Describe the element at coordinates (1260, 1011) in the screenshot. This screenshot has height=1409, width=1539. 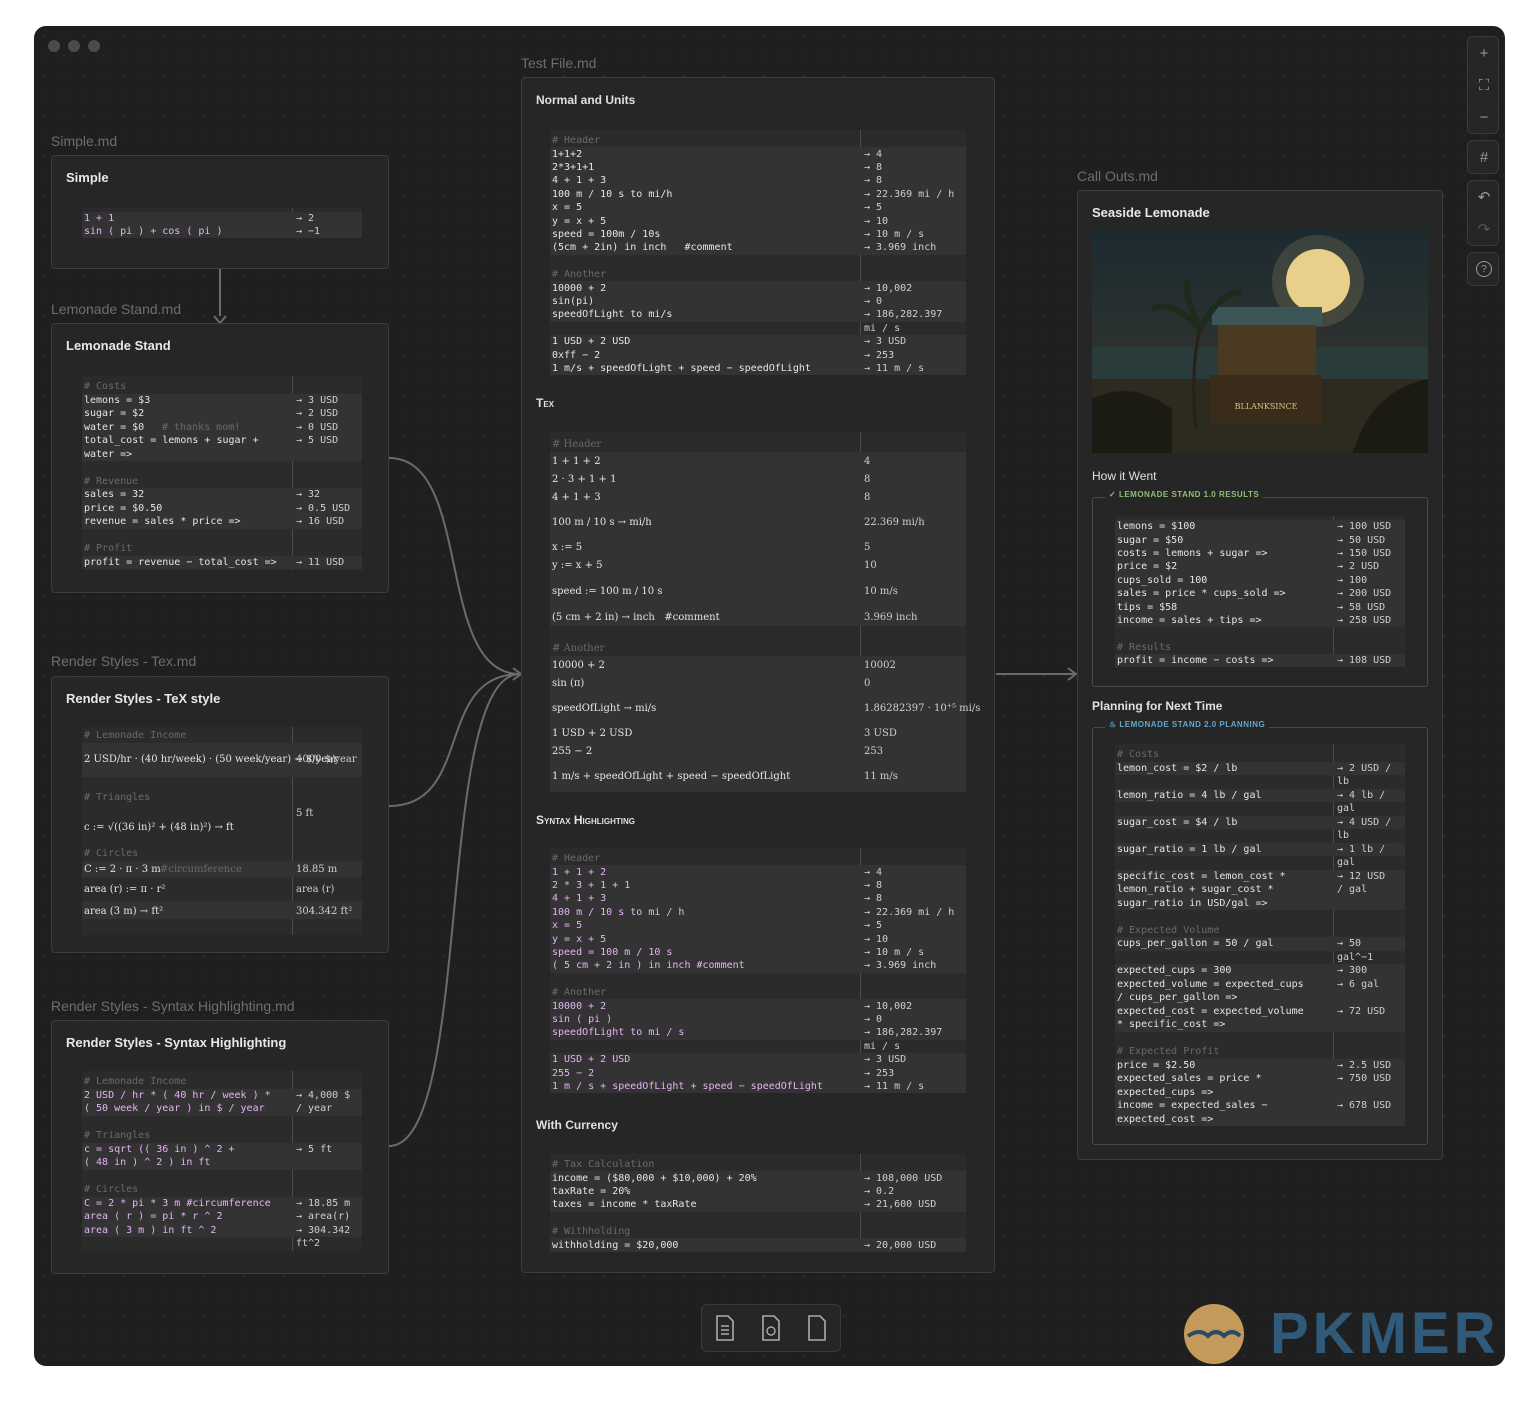
I see `numi-line: expected_cost = expected_volume → 72 USD` at that location.